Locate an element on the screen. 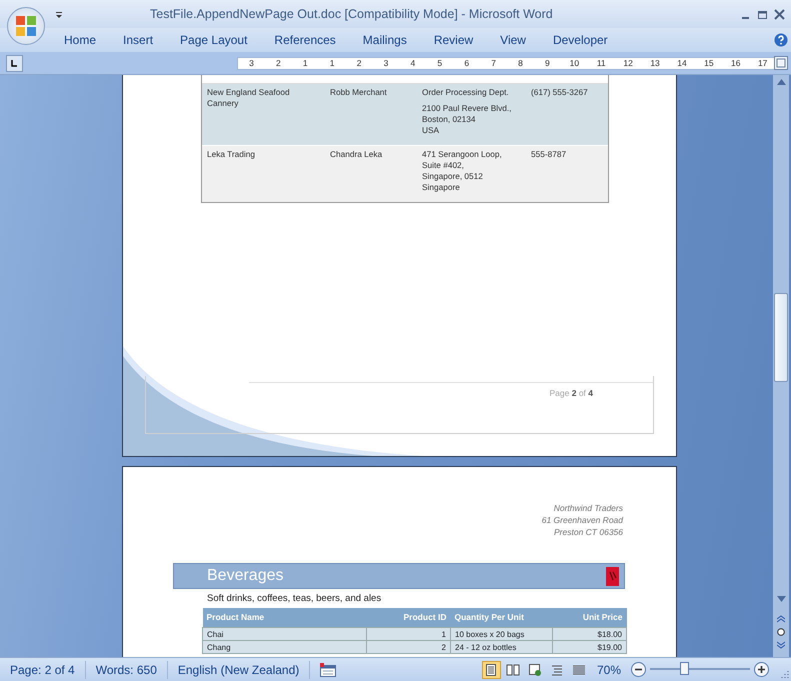 The height and width of the screenshot is (681, 791). print-layout-icon is located at coordinates (491, 669).